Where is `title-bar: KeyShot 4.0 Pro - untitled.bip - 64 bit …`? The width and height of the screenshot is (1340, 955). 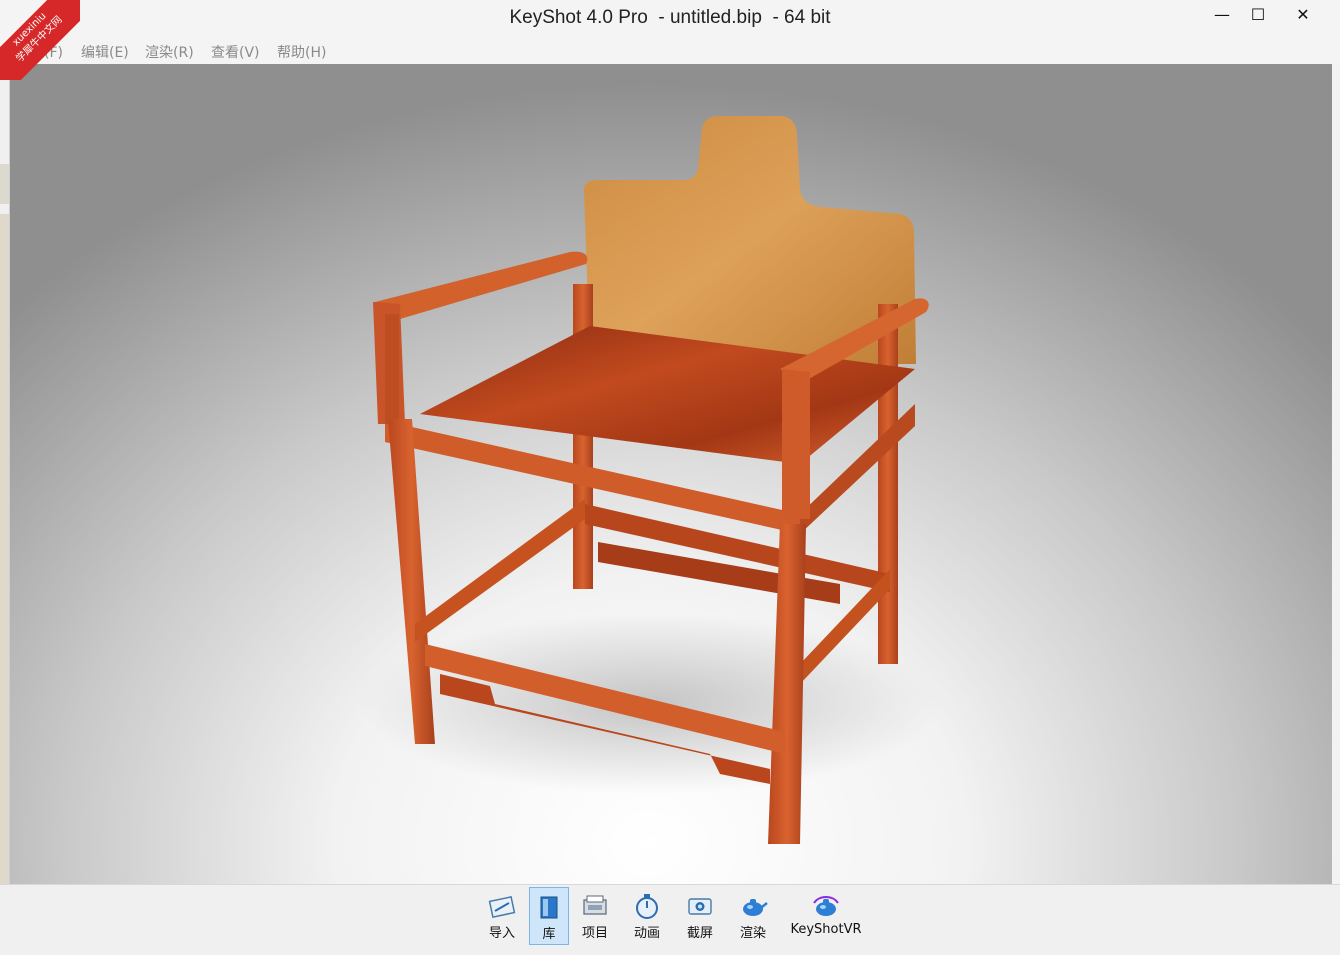 title-bar: KeyShot 4.0 Pro - untitled.bip - 64 bit … is located at coordinates (670, 19).